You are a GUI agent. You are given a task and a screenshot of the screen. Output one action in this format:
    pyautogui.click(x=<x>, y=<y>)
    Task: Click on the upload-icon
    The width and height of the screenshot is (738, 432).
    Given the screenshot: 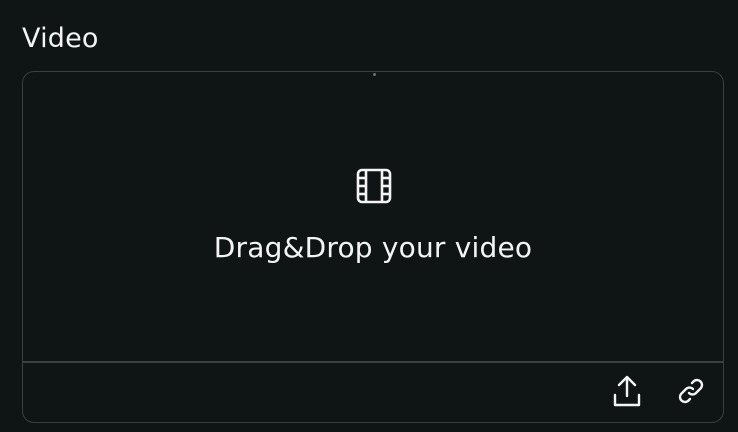 What is the action you would take?
    pyautogui.click(x=627, y=393)
    